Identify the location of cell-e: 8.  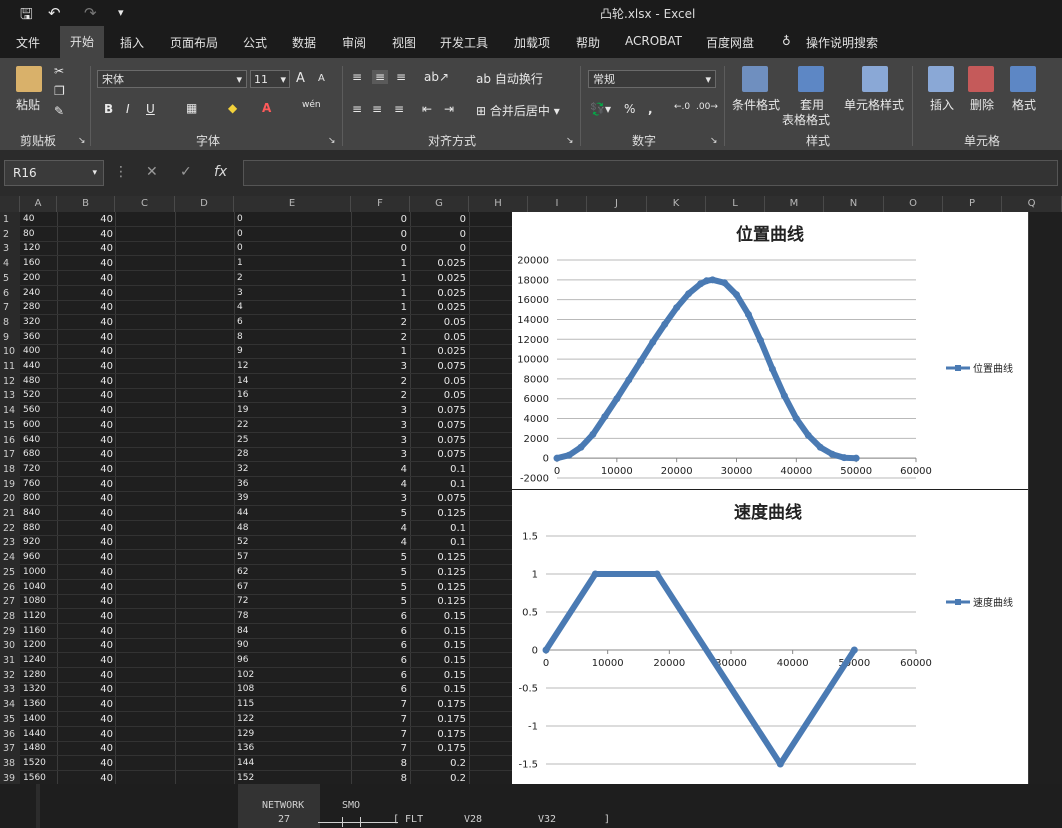
(292, 337).